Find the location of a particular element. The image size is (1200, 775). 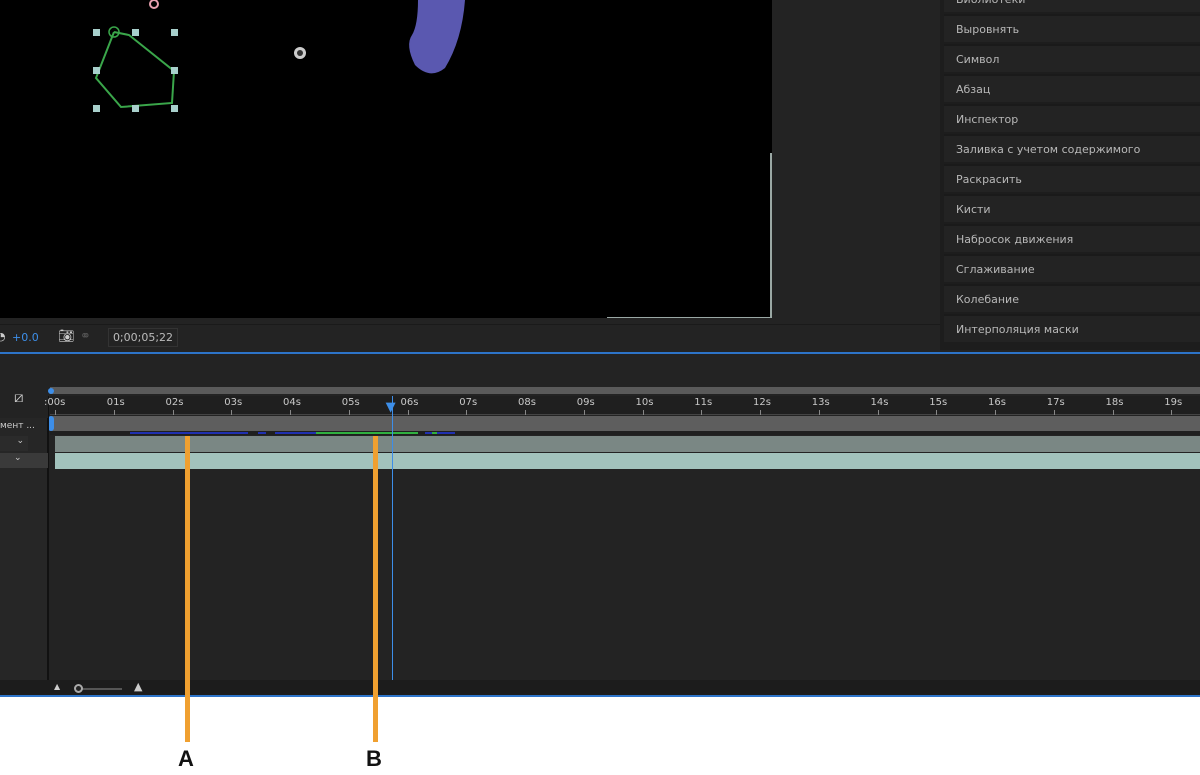

zoom-slider is located at coordinates (101, 689).